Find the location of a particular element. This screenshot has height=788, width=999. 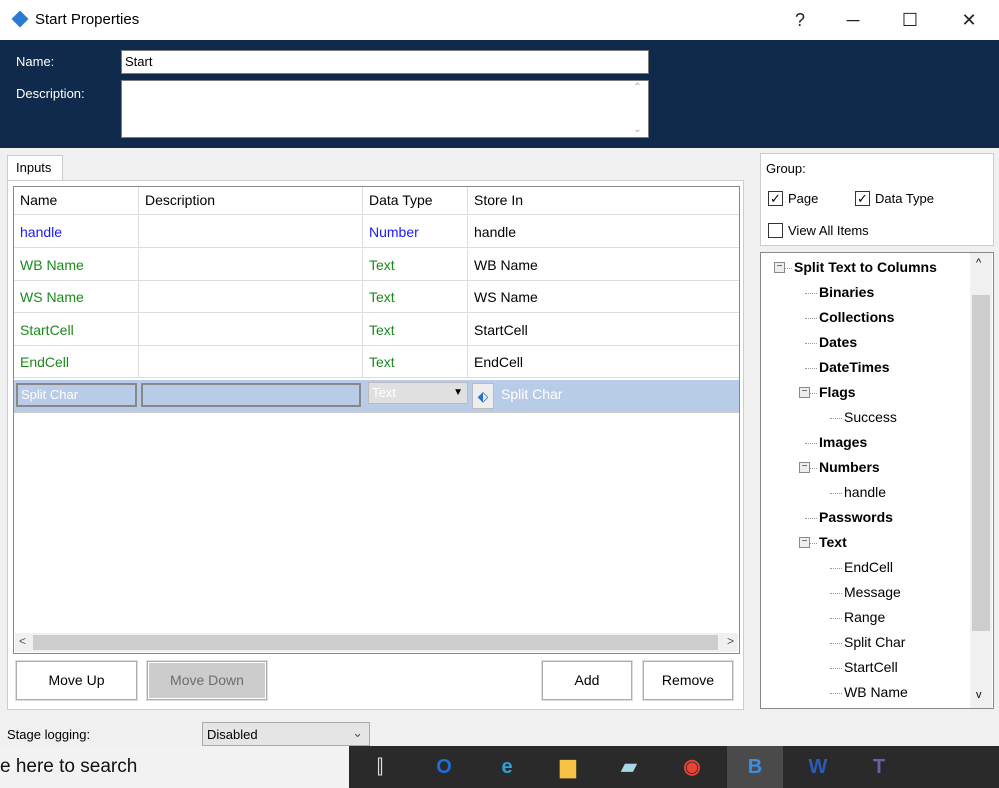

tree-item: handle is located at coordinates (865, 492).